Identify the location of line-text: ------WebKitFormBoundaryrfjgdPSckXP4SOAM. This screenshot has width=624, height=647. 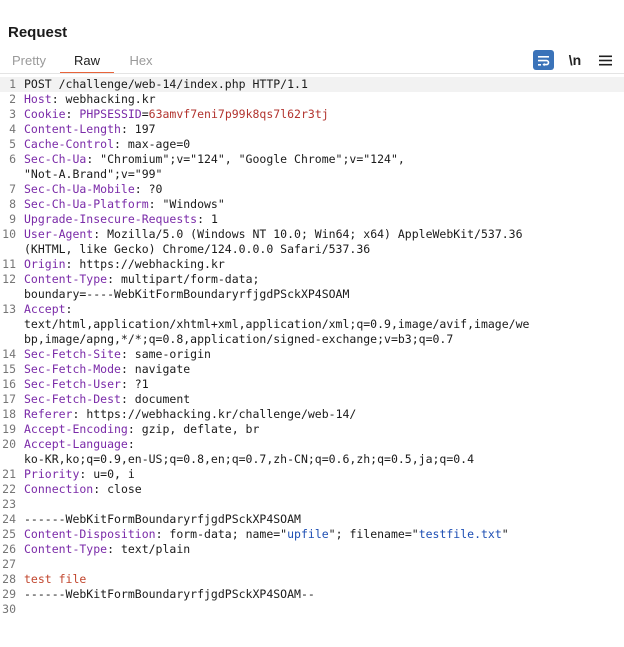
(162, 519).